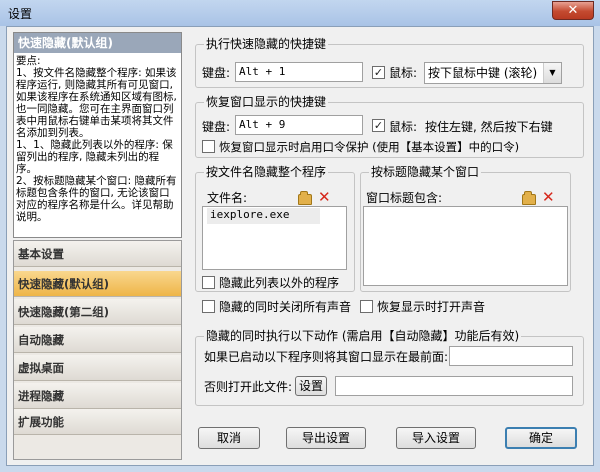 The width and height of the screenshot is (600, 472). I want to click on nav-item-basic: 基本设置, so click(97, 254).